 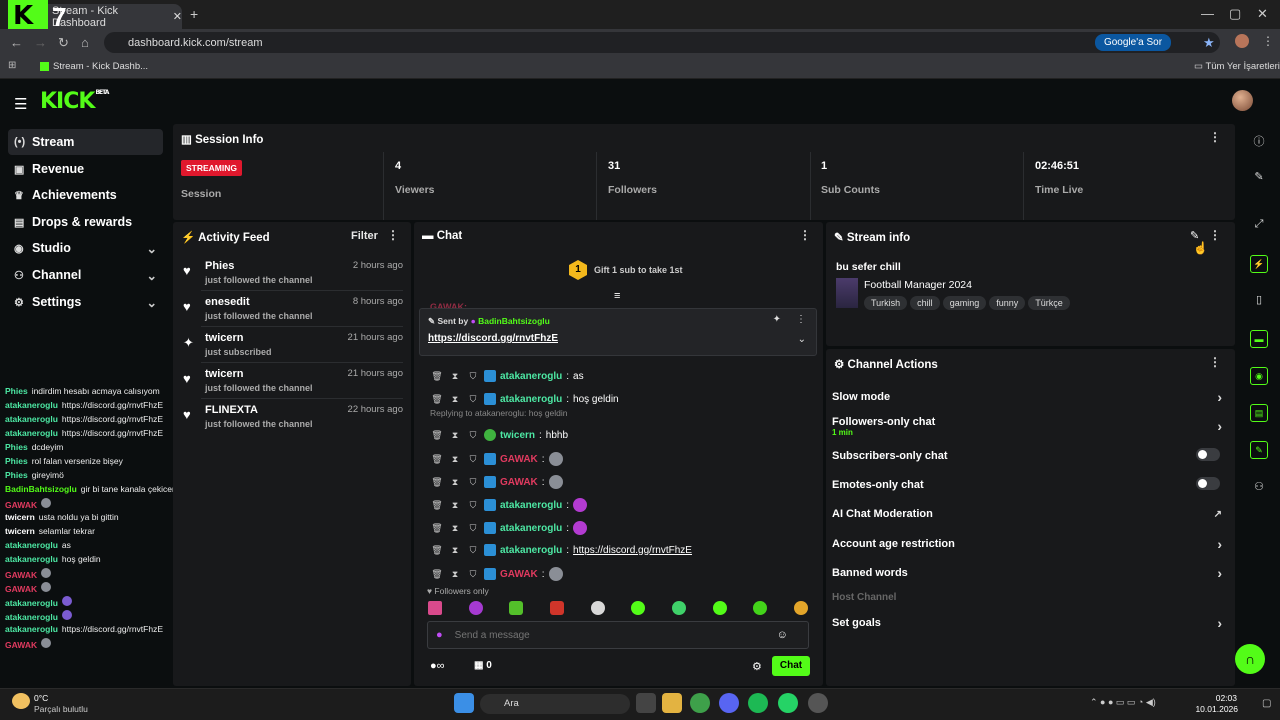 What do you see at coordinates (1133, 42) in the screenshot?
I see `google-ask-button: Google'a Sor` at bounding box center [1133, 42].